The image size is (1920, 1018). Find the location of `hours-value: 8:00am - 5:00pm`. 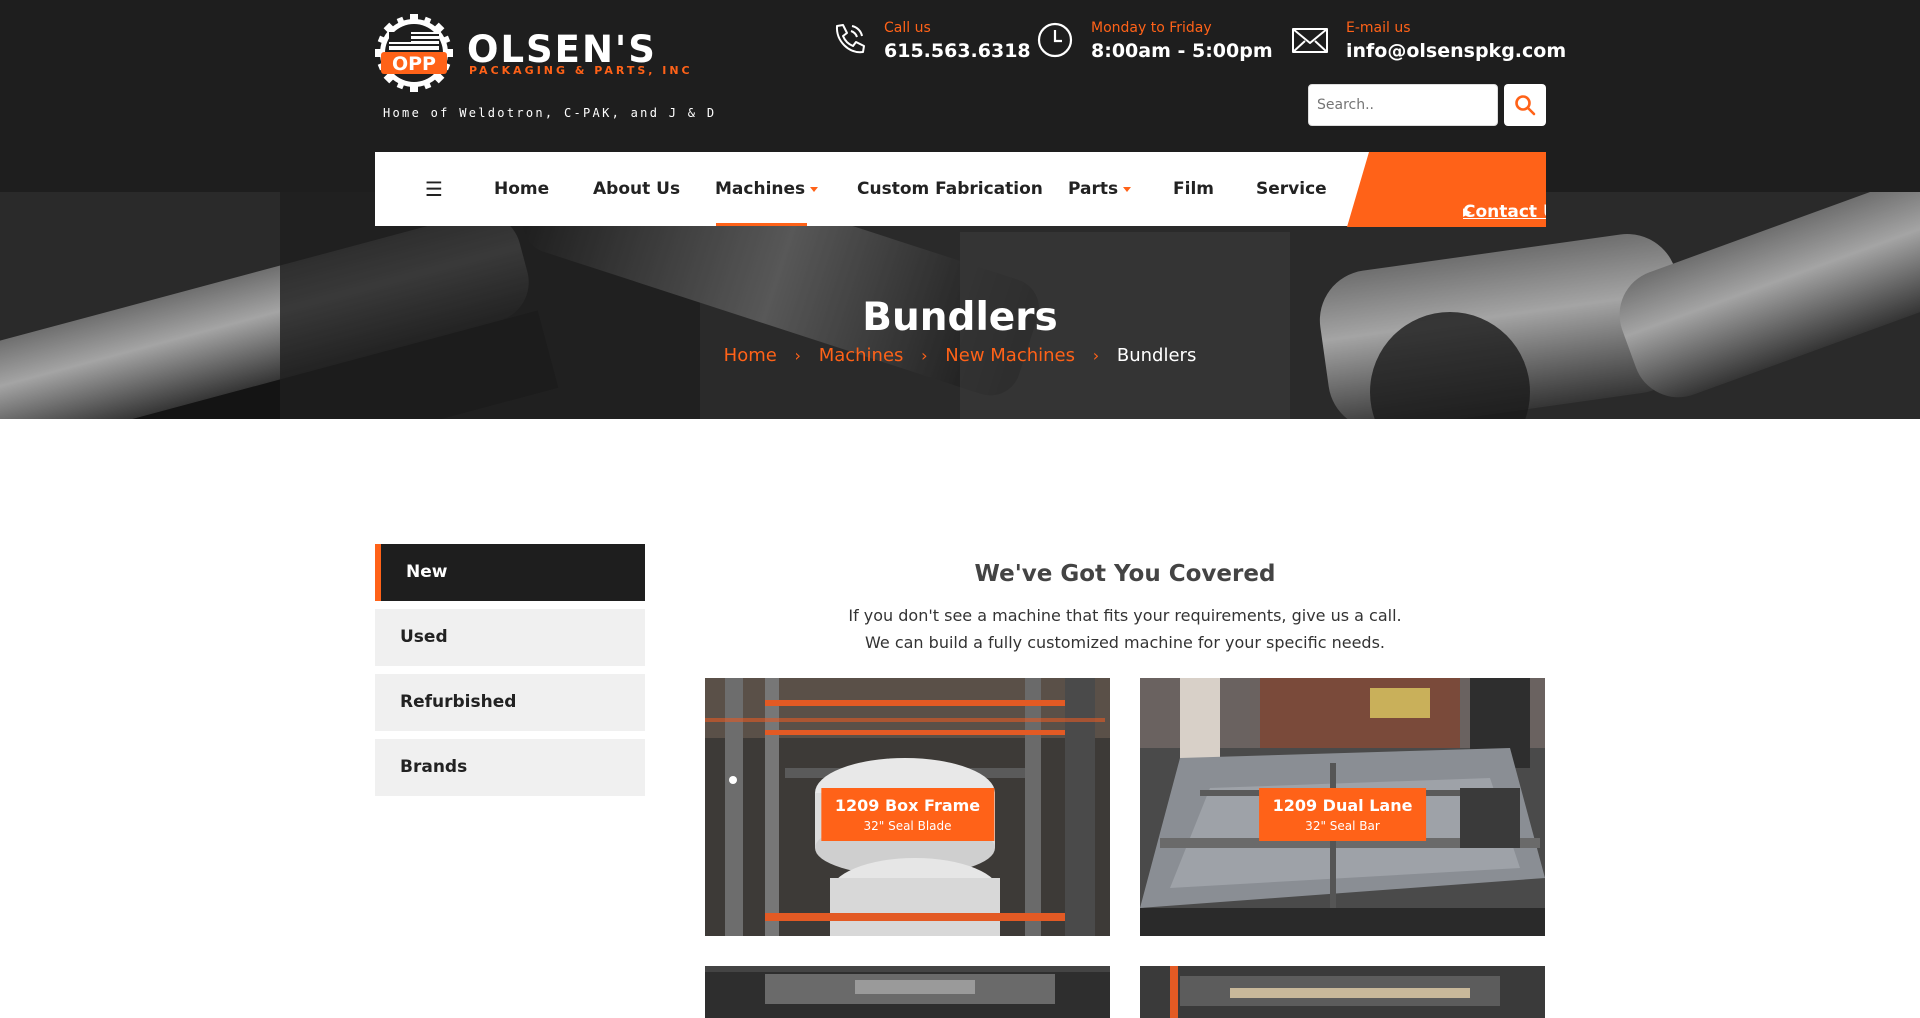

hours-value: 8:00am - 5:00pm is located at coordinates (1182, 51).